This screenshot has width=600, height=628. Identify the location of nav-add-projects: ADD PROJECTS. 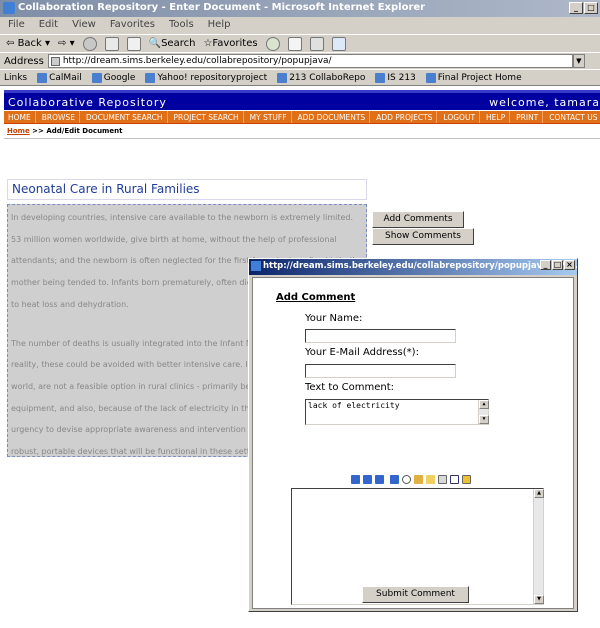
(405, 117).